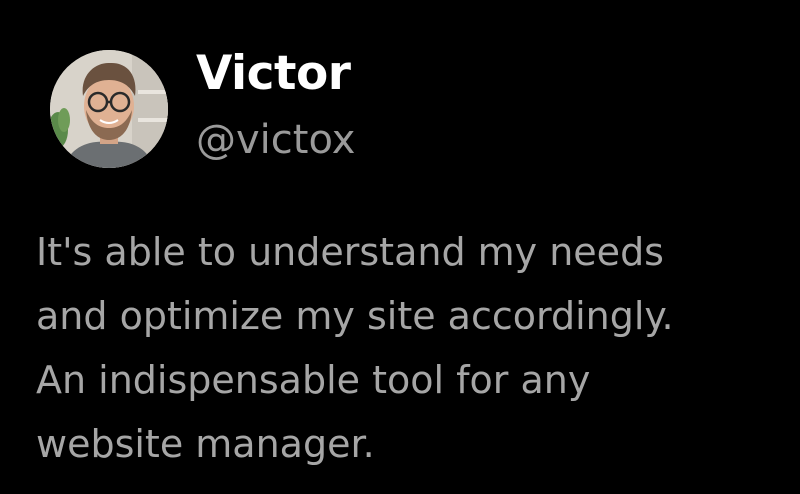  Describe the element at coordinates (313, 380) in the screenshot. I see `post-line: An indispensable tool for any` at that location.